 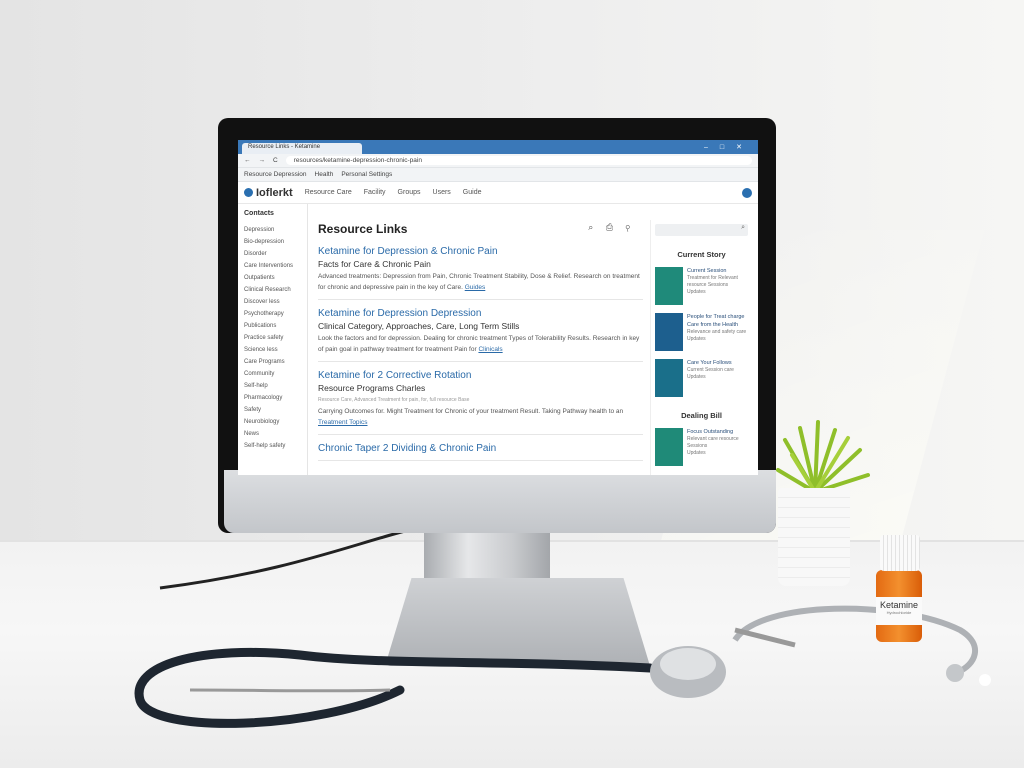 What do you see at coordinates (899, 605) in the screenshot?
I see `bottle-label-text: Ketamine` at bounding box center [899, 605].